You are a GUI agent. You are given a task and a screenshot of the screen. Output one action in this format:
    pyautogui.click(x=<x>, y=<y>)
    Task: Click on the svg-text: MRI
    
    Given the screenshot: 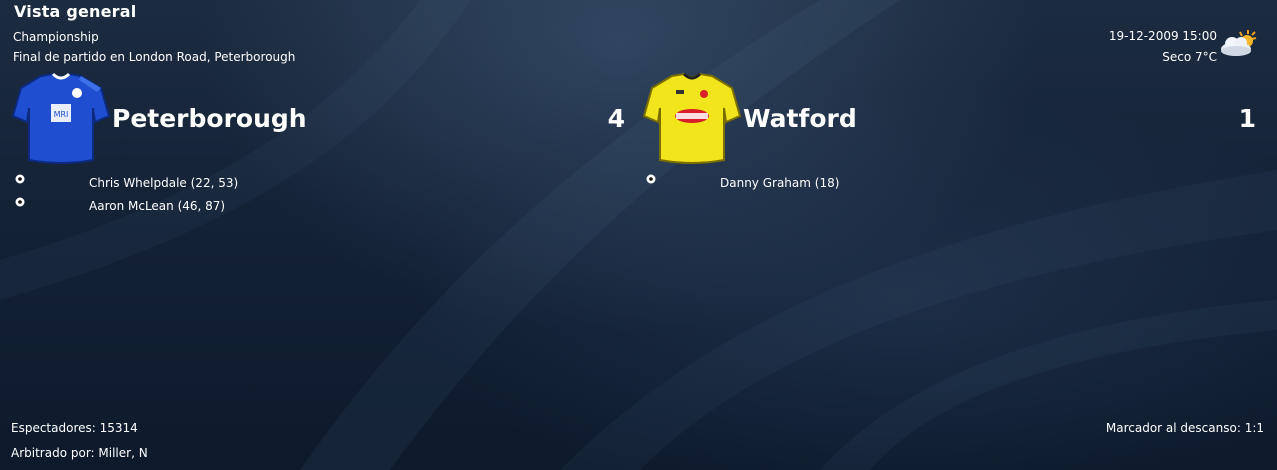 What is the action you would take?
    pyautogui.click(x=61, y=114)
    